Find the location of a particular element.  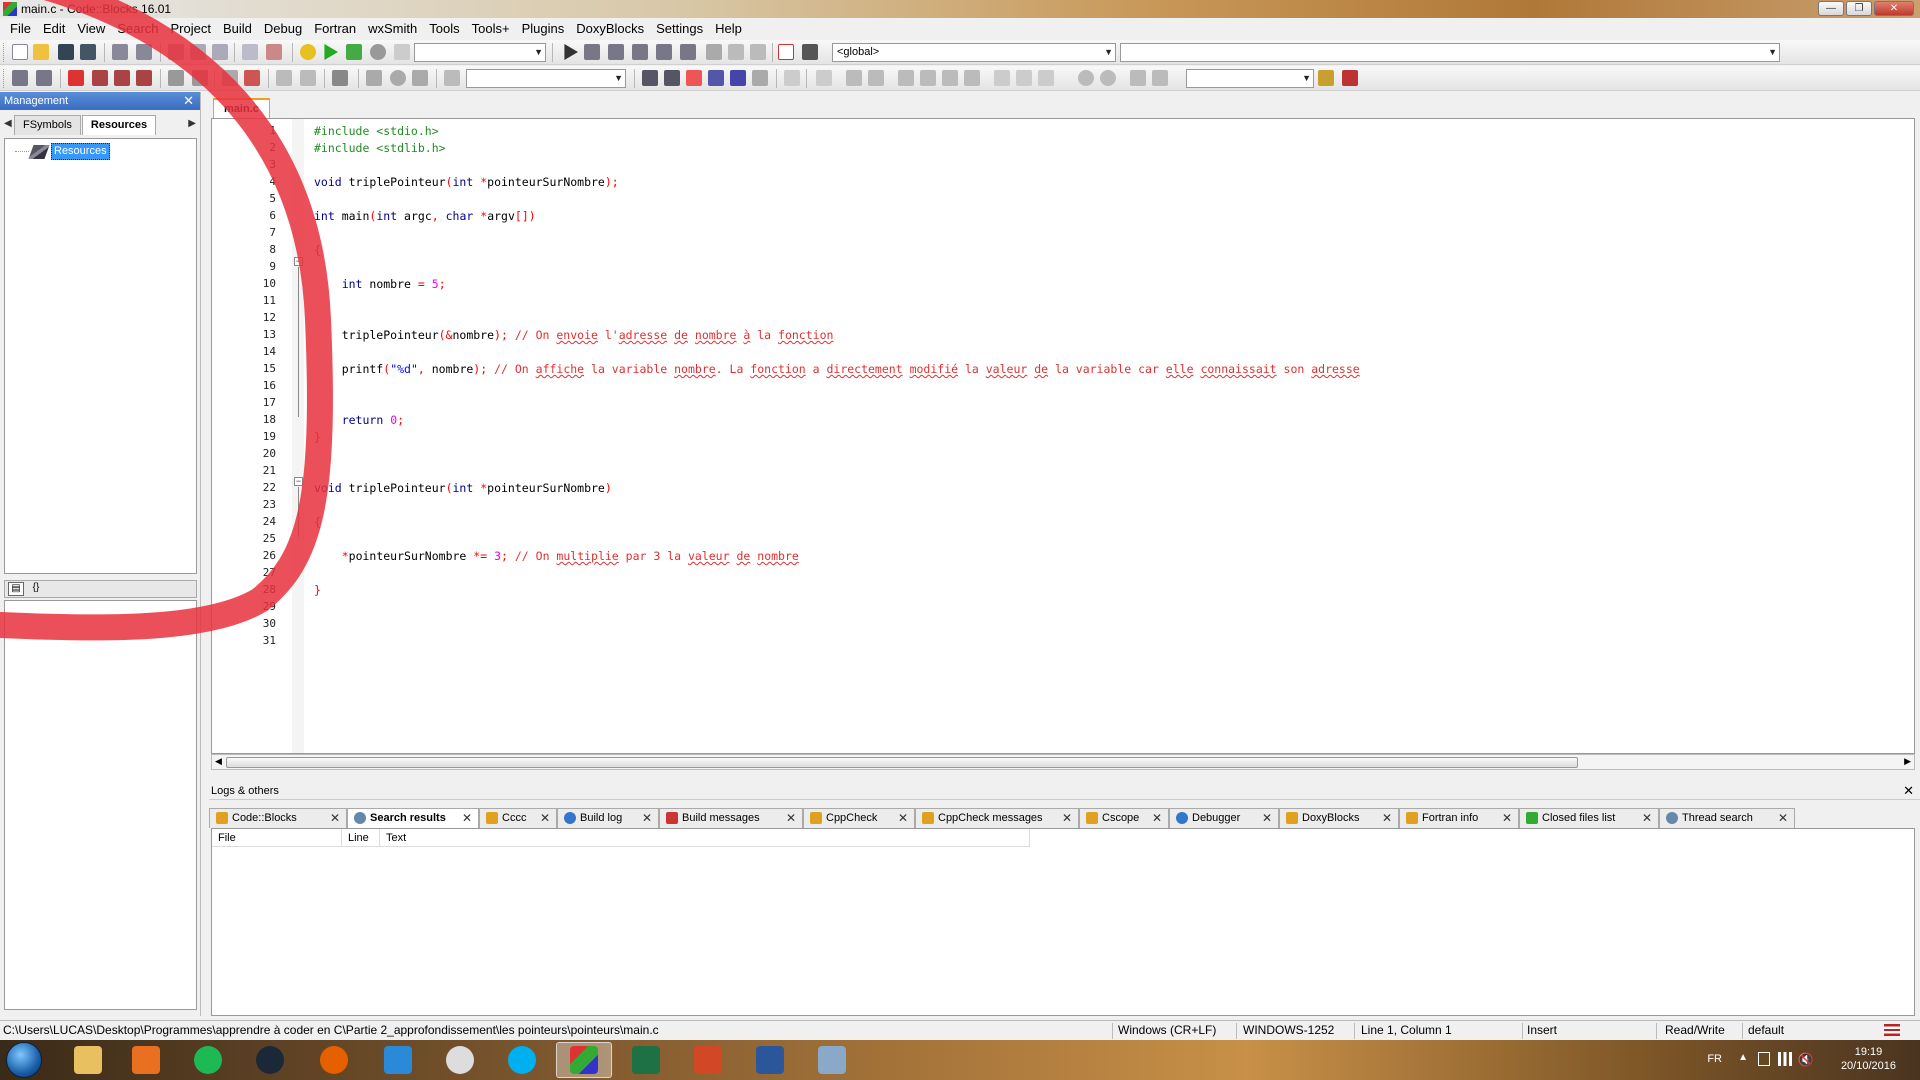

prev-bookmark-icon is located at coordinates (100, 78).